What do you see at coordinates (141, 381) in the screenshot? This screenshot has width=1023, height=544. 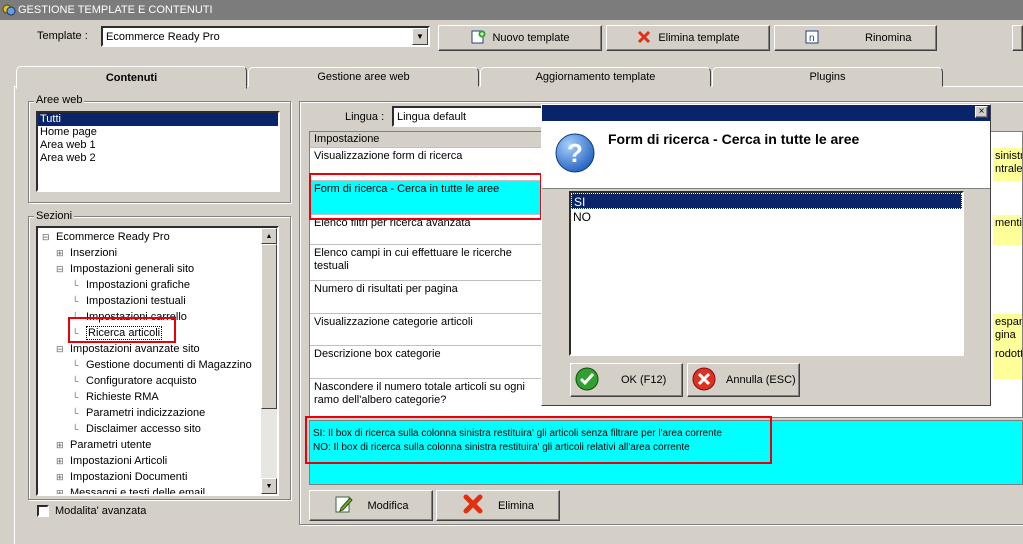 I see `tree-node-label: Configuratore acquisto` at bounding box center [141, 381].